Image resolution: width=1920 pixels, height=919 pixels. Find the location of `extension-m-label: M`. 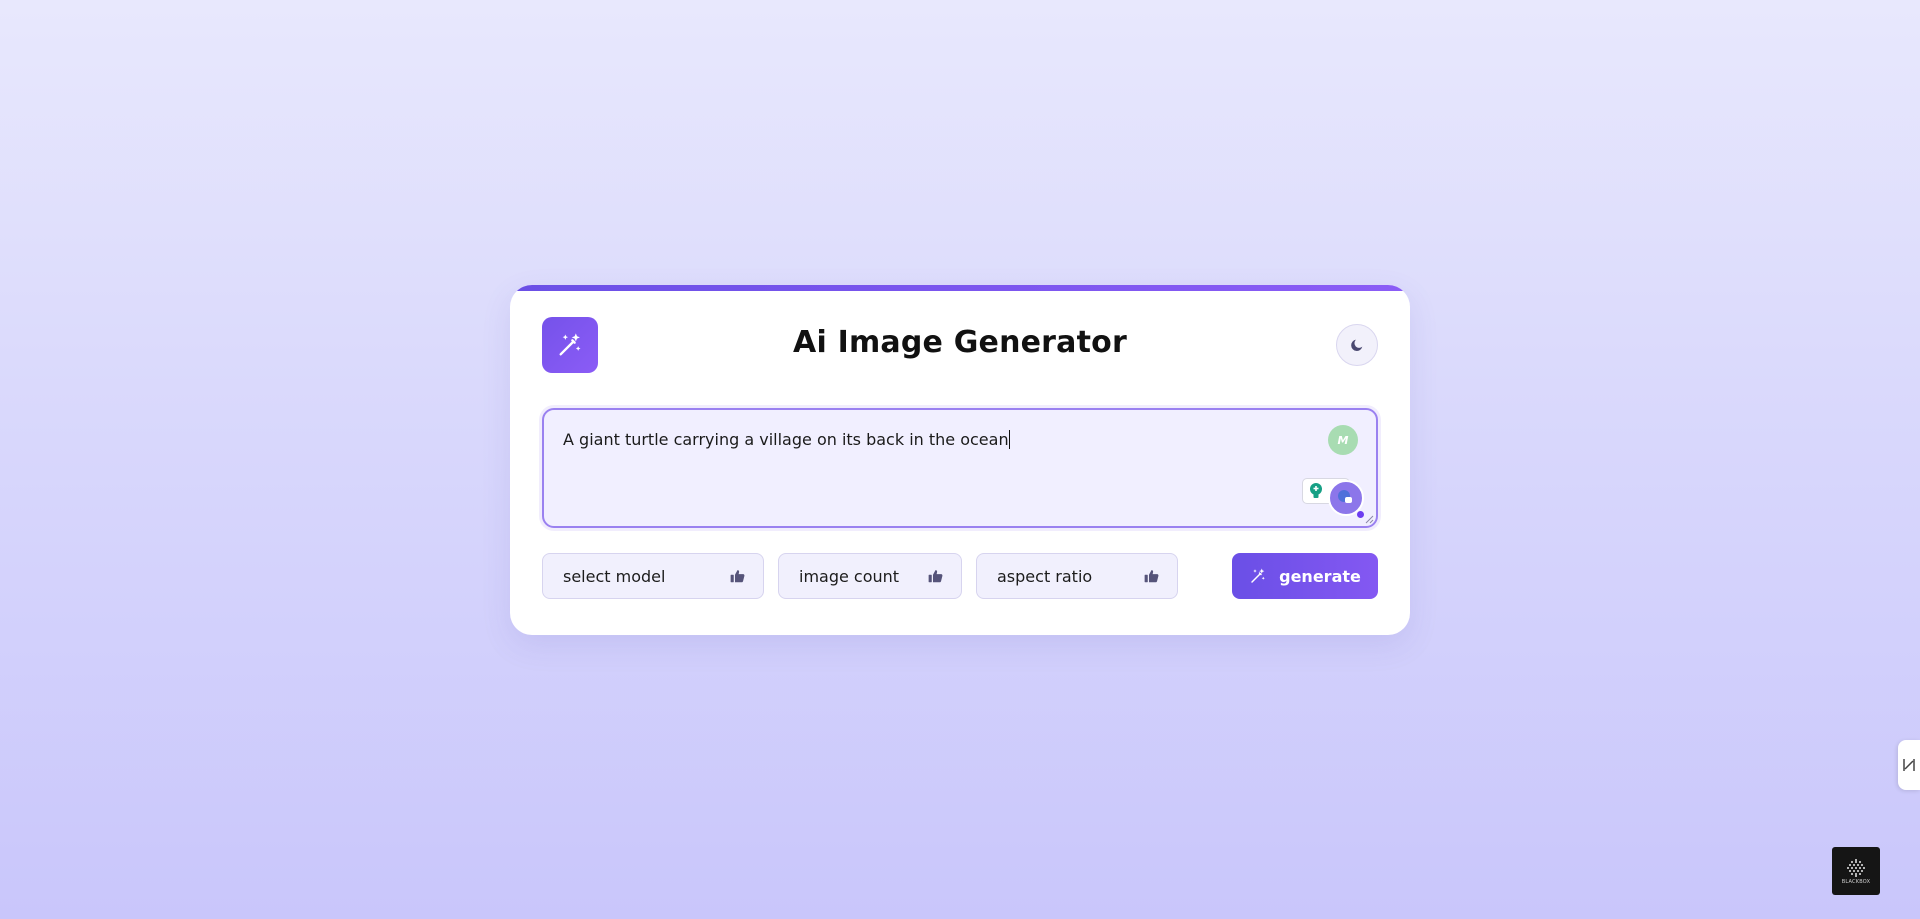

extension-m-label: M is located at coordinates (1343, 440).